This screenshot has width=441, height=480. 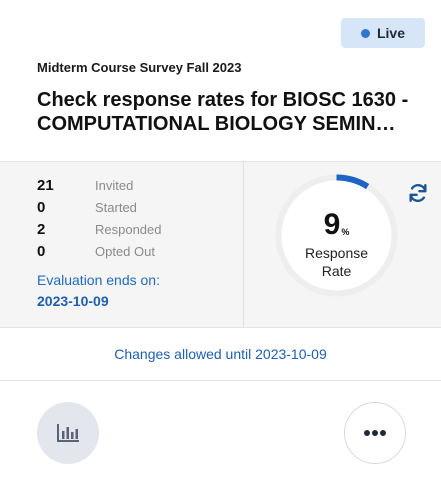 I want to click on stat-row-invited: 21 Invited, so click(x=85, y=185).